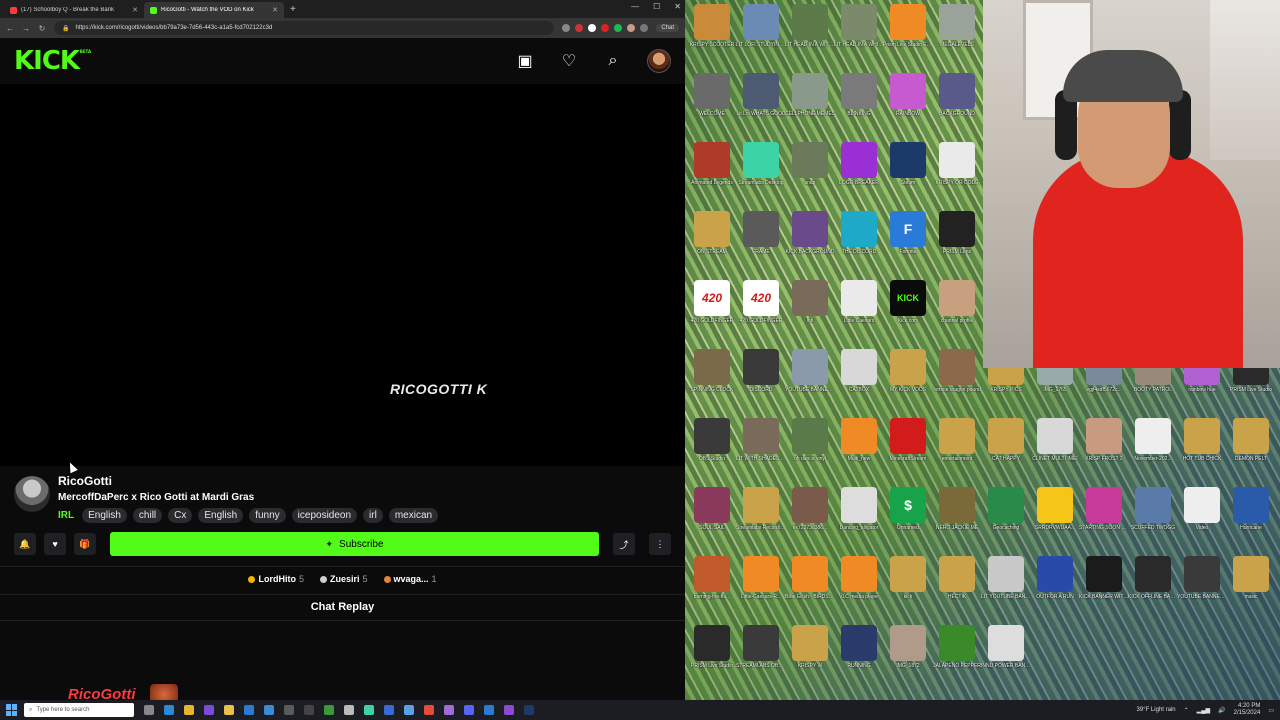  I want to click on discord-icon, so click(469, 710).